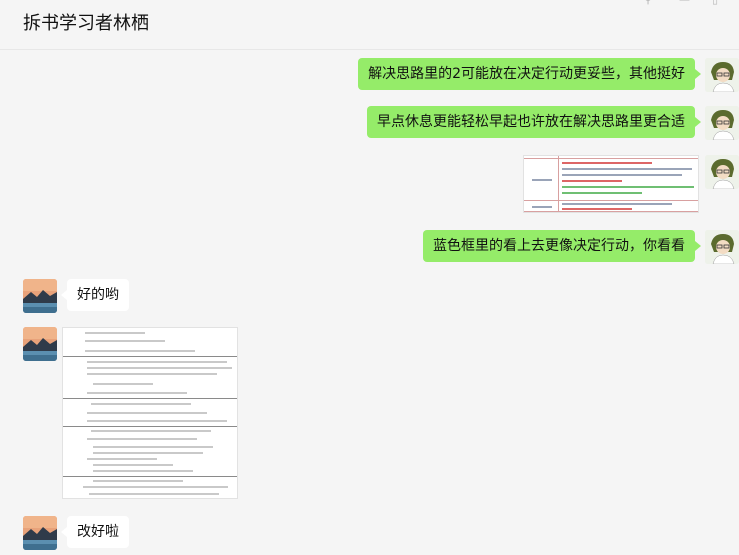  What do you see at coordinates (150, 413) in the screenshot?
I see `document-screenshot-image` at bounding box center [150, 413].